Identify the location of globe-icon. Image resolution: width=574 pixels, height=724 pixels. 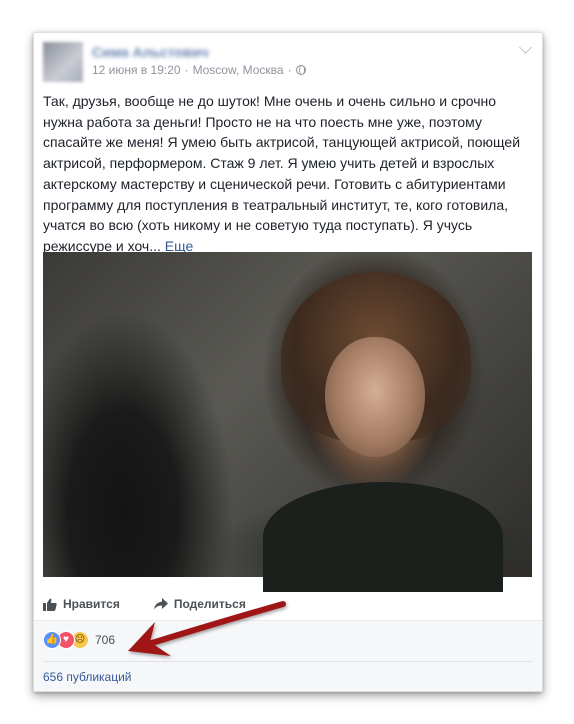
(300, 70).